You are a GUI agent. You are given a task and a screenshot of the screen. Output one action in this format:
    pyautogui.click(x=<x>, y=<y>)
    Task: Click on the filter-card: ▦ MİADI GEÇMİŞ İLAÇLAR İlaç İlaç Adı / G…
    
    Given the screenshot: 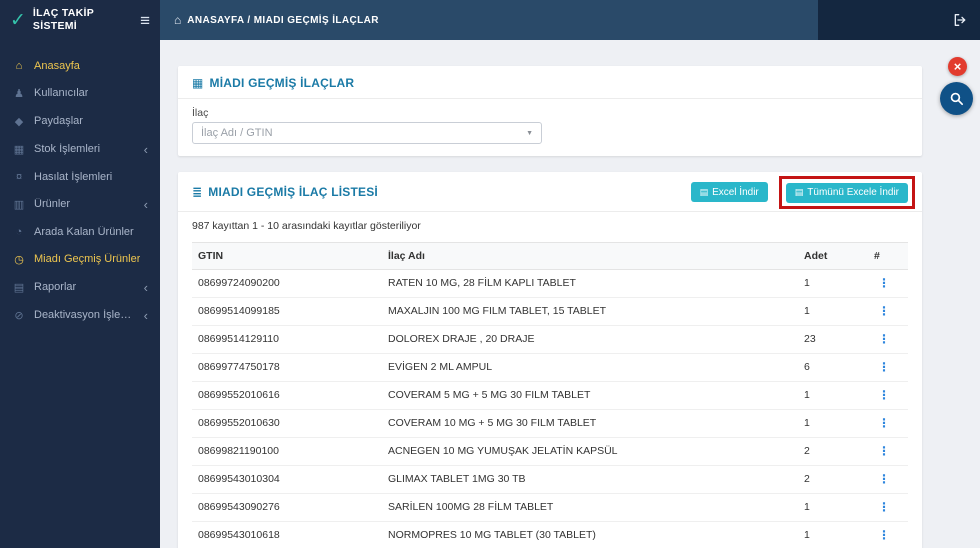 What is the action you would take?
    pyautogui.click(x=550, y=111)
    